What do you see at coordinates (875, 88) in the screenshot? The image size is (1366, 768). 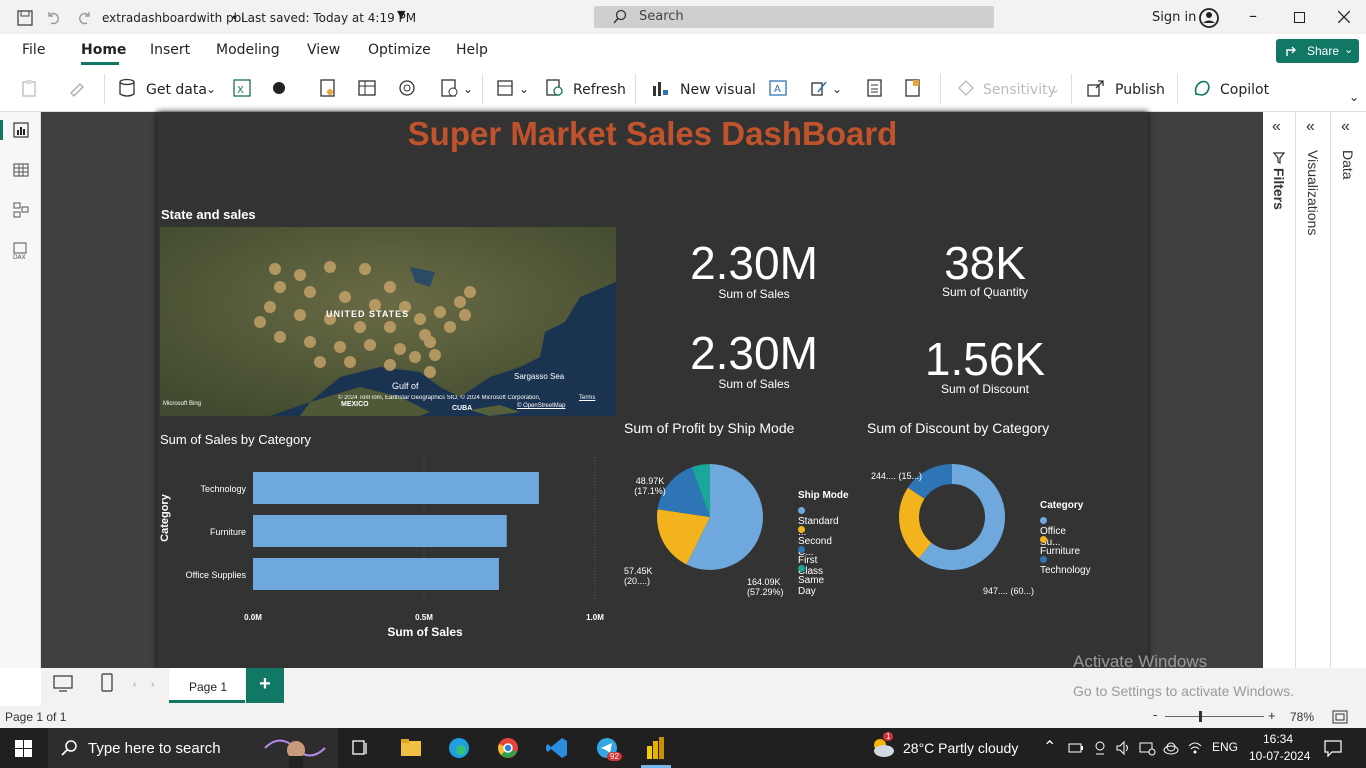 I see `new-measure-icon` at bounding box center [875, 88].